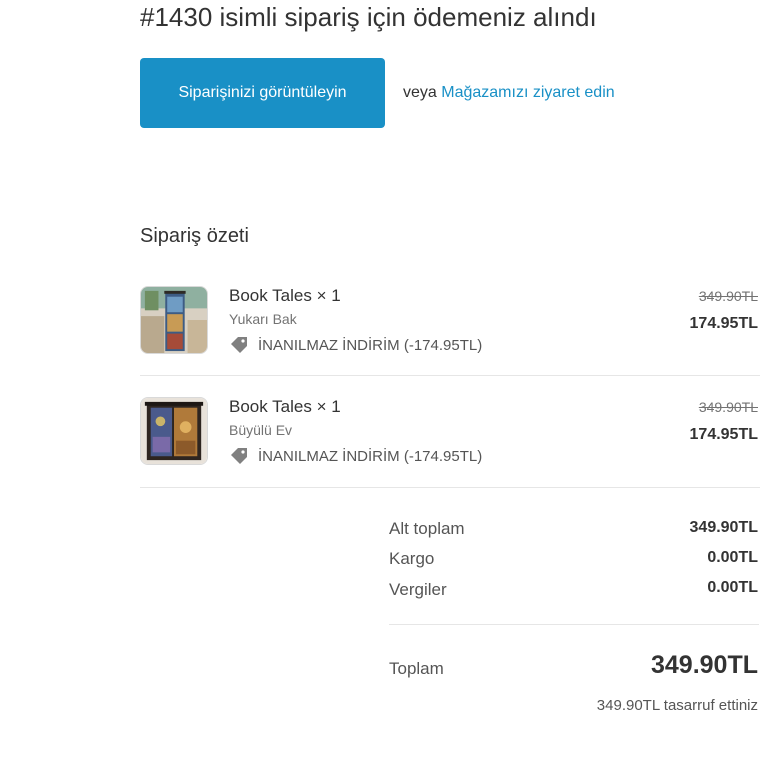 This screenshot has height=768, width=768. What do you see at coordinates (416, 668) in the screenshot?
I see `total-label: Toplam` at bounding box center [416, 668].